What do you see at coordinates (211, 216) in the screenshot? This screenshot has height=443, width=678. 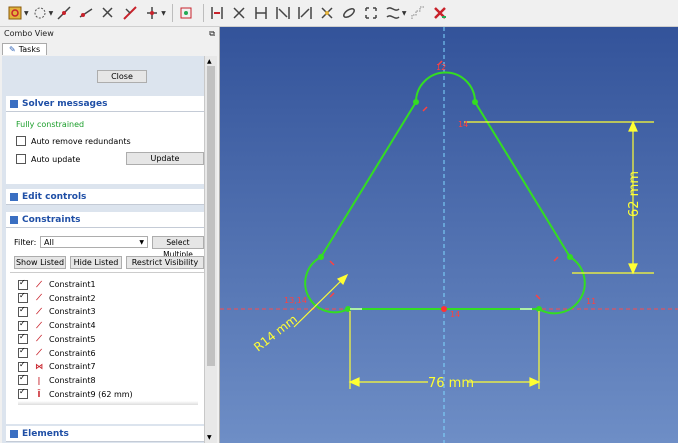 I see `scrollbar-thumb` at bounding box center [211, 216].